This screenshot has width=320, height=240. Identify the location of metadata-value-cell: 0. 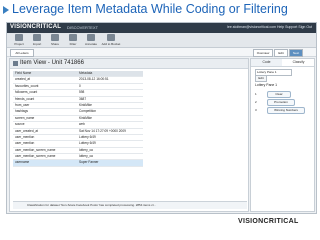
(80, 85).